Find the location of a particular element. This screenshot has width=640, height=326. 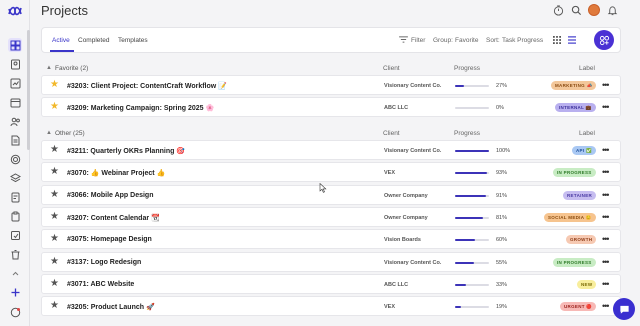

sort-value: Task Progress is located at coordinates (522, 40).